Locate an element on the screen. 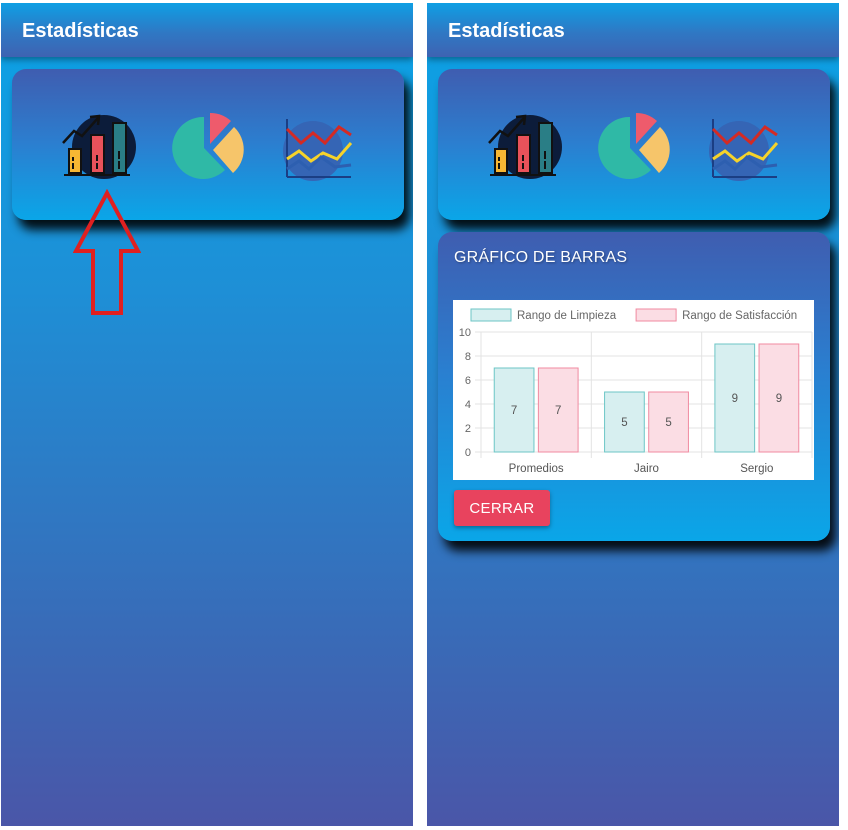 This screenshot has height=830, width=848. x-tick-label: Promedios is located at coordinates (536, 469).